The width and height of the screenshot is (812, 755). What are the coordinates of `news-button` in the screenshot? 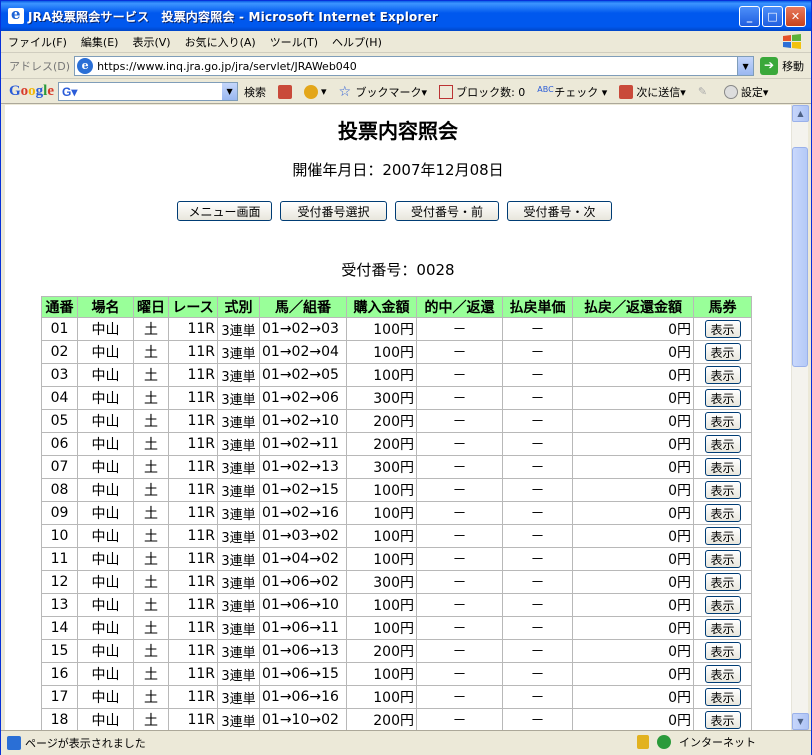 It's located at (285, 91).